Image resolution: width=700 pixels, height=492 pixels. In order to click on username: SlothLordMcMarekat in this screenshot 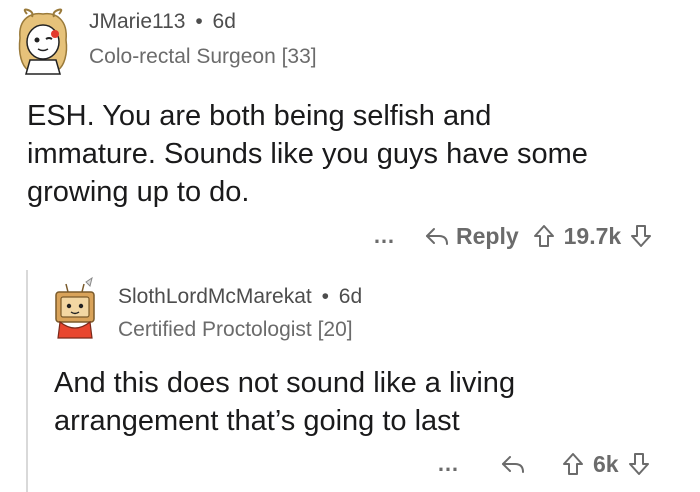, I will do `click(215, 296)`.